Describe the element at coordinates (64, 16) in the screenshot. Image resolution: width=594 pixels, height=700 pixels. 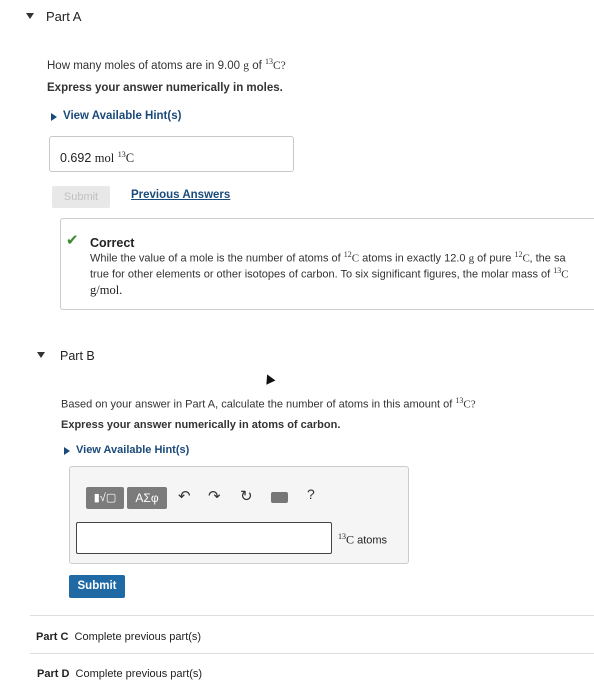
I see `part-a-title: Part A` at that location.